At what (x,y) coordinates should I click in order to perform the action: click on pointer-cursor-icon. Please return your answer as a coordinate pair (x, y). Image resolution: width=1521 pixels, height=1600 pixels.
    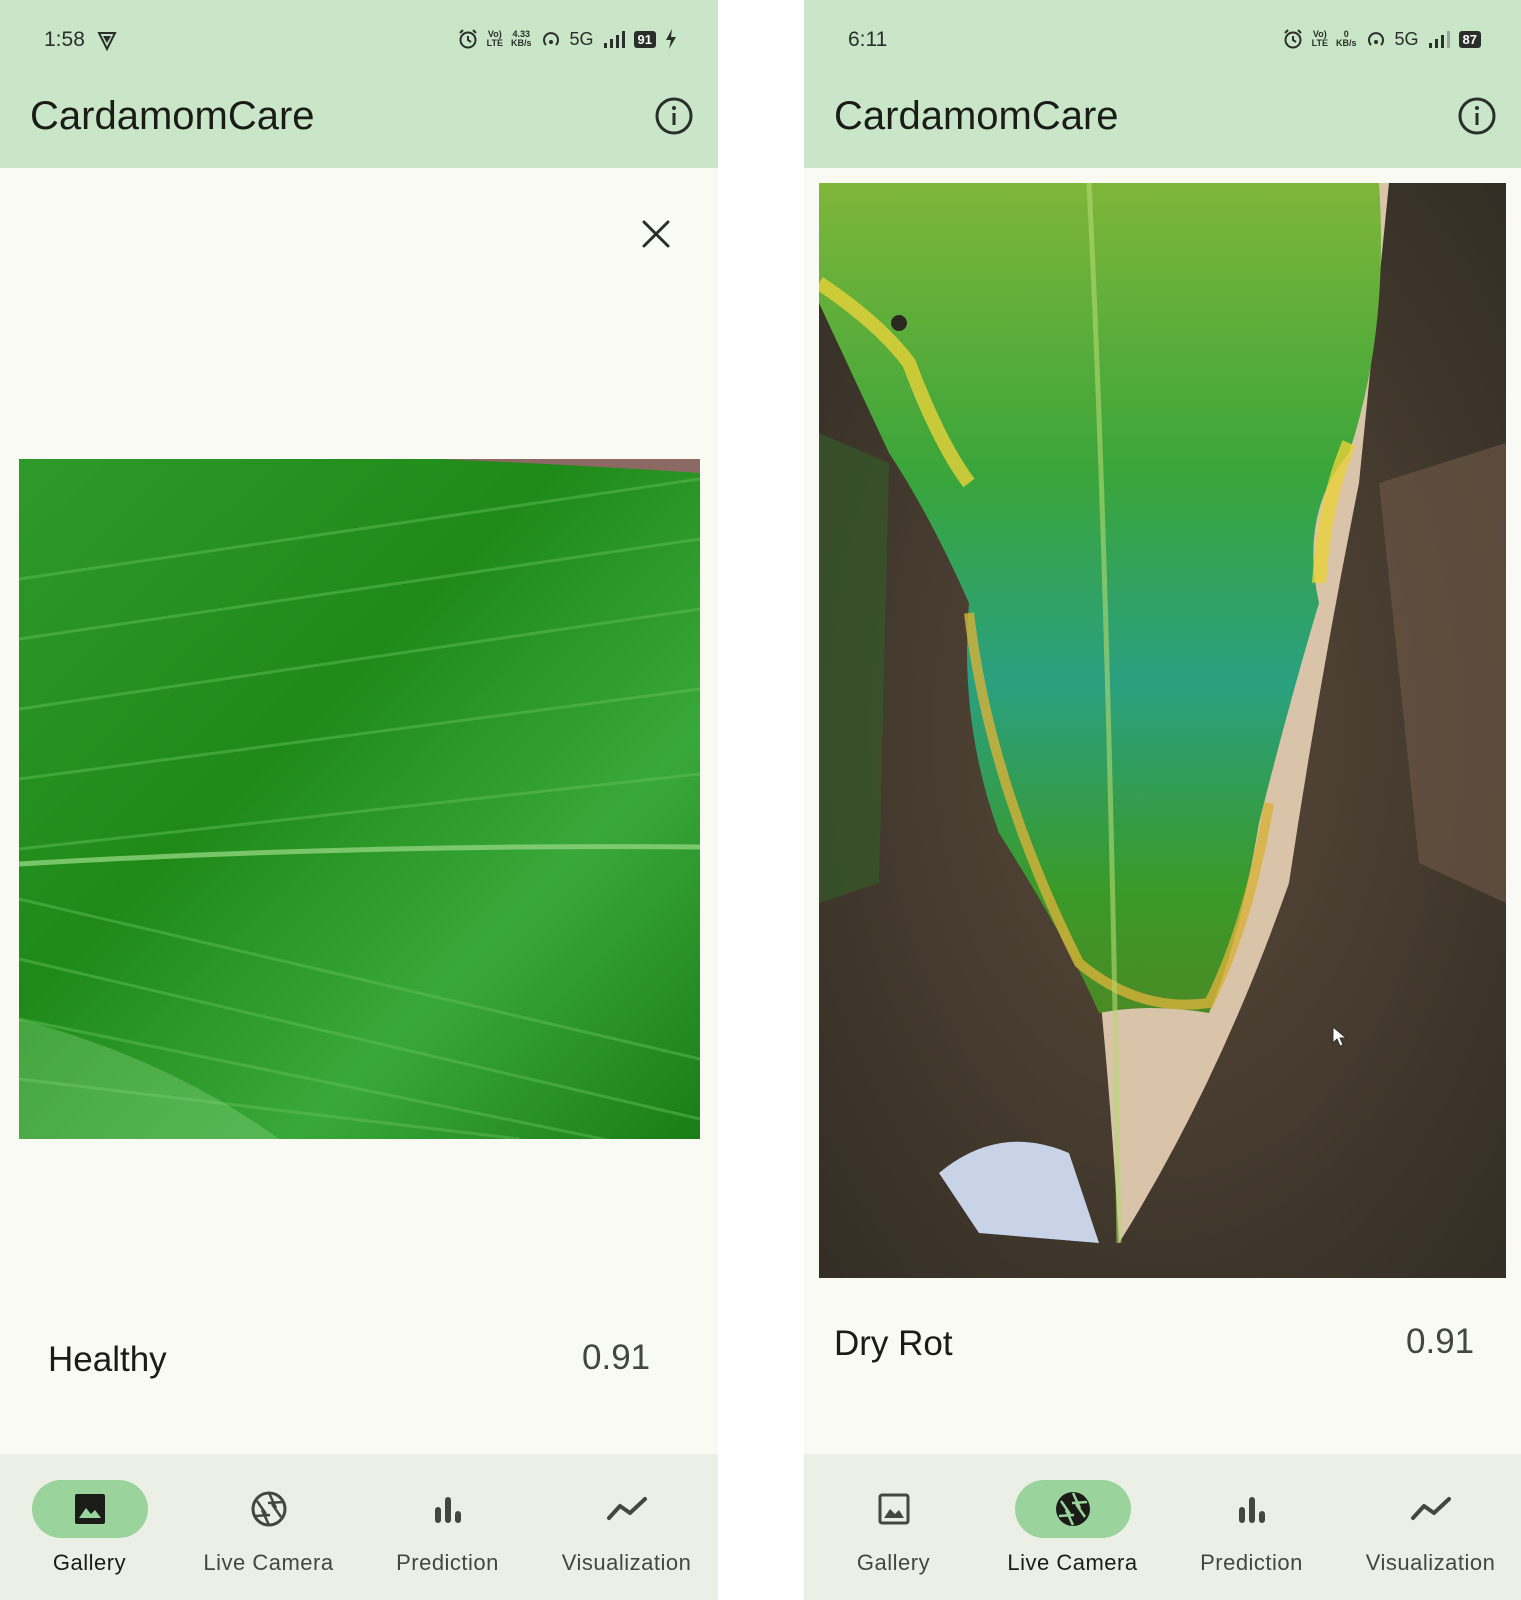
    Looking at the image, I should click on (1340, 1036).